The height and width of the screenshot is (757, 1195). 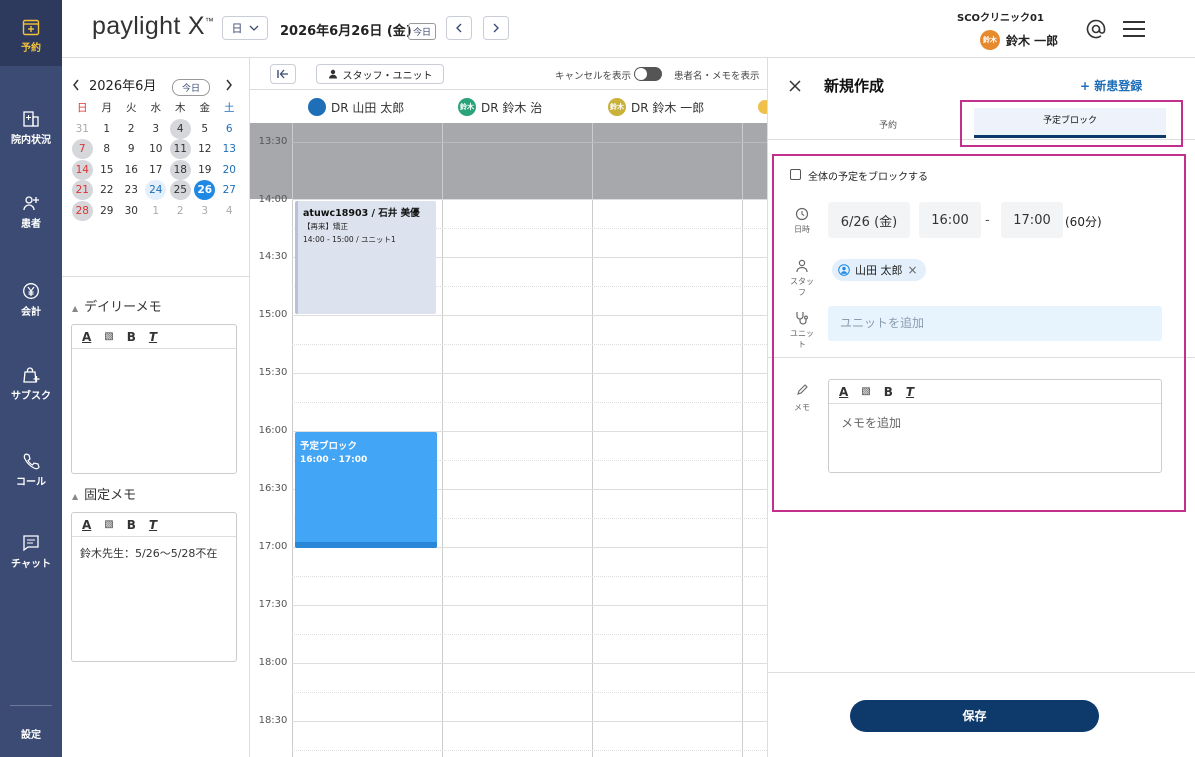 I want to click on column-divider, so click(x=592, y=440).